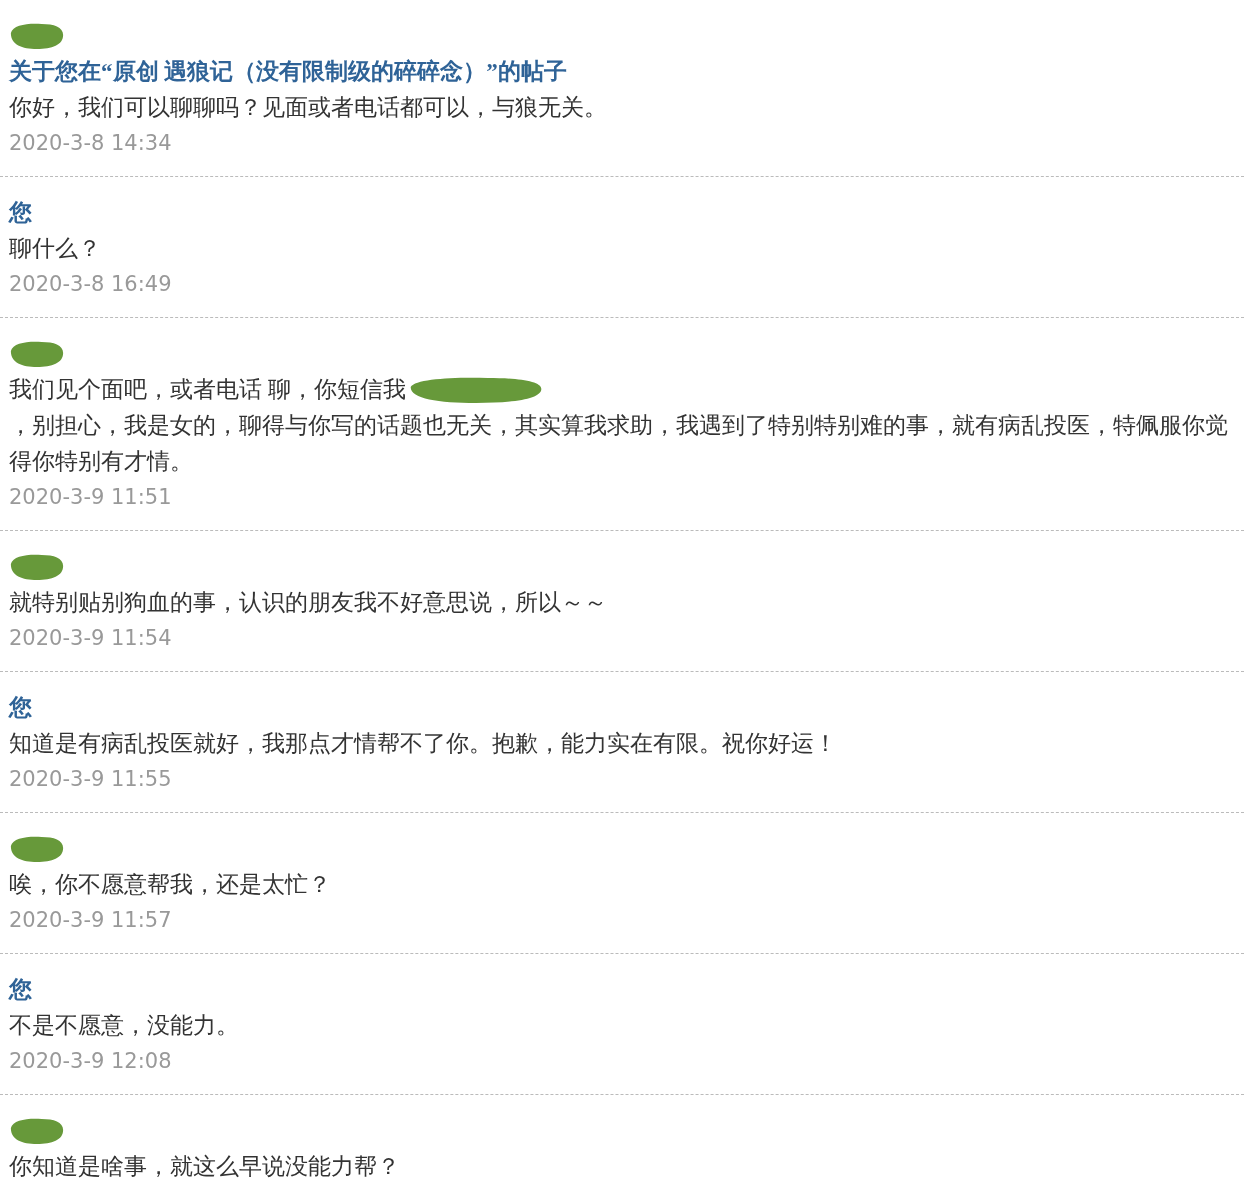  What do you see at coordinates (90, 639) in the screenshot?
I see `message-time: 2020-3-9 11:54` at bounding box center [90, 639].